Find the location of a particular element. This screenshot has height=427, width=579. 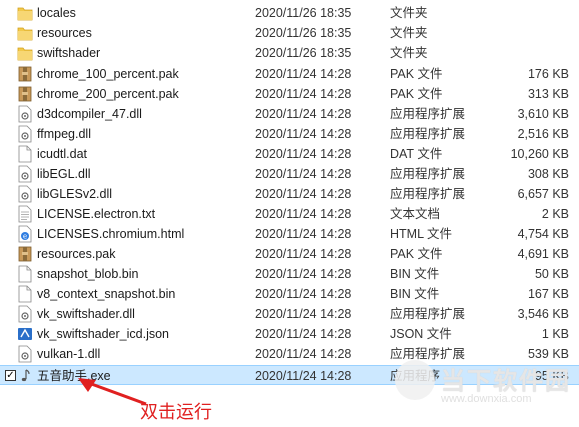

file-name: resources.pak is located at coordinates (76, 254).